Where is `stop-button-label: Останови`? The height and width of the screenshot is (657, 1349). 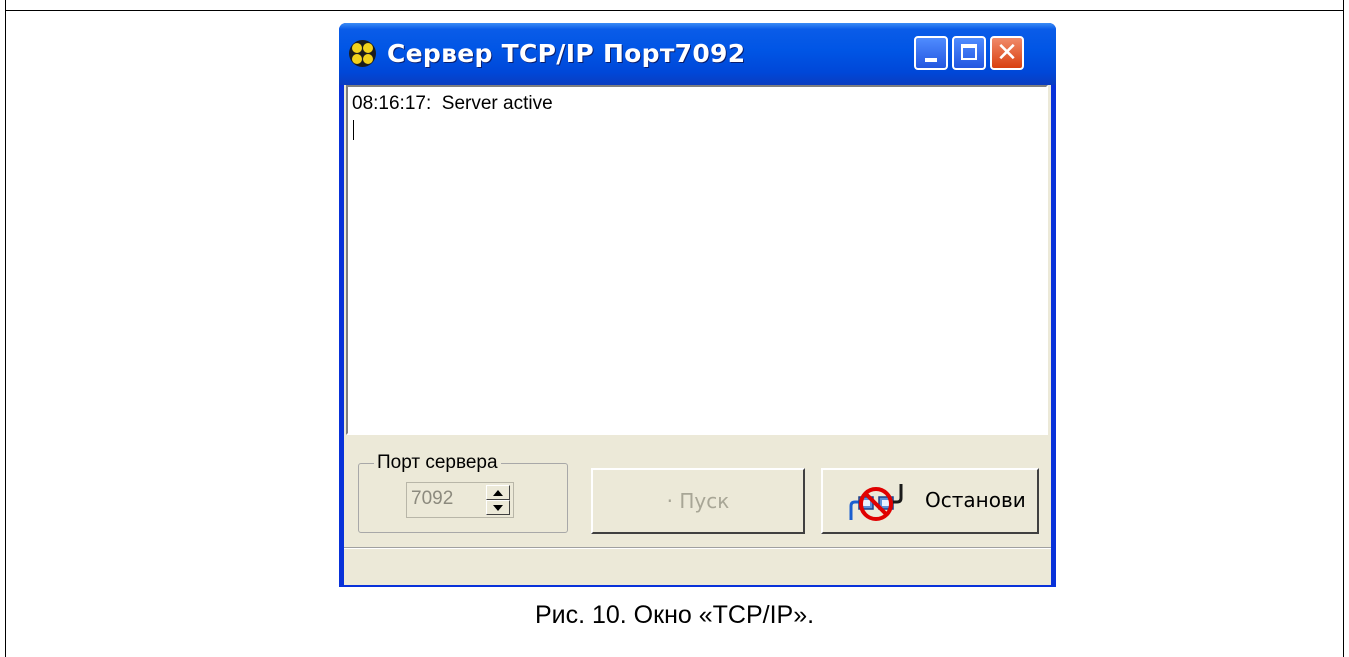
stop-button-label: Останови is located at coordinates (975, 500).